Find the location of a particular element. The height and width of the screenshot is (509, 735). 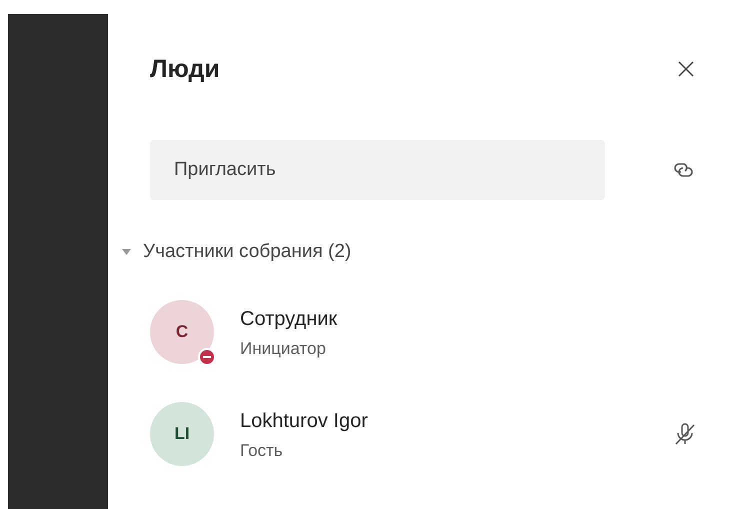

section-header: Участники собрания (2) is located at coordinates (408, 252).